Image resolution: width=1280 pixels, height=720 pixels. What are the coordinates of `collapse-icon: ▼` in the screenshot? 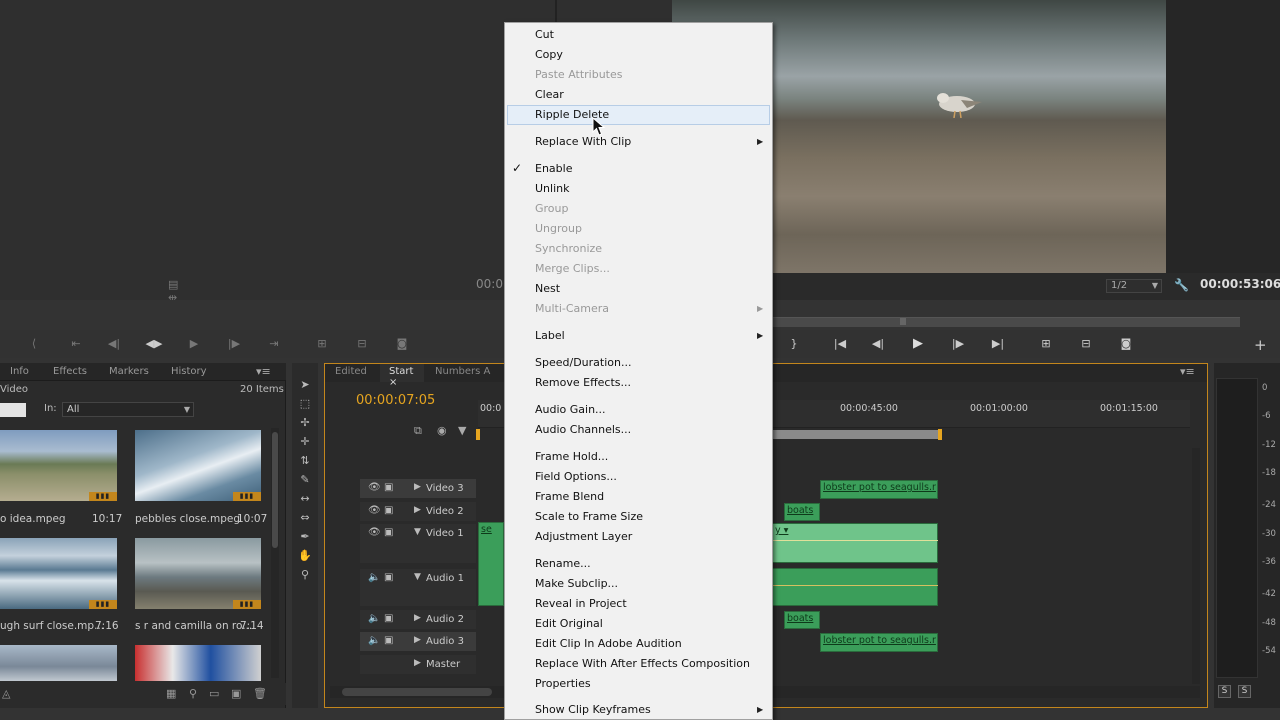 It's located at (417, 532).